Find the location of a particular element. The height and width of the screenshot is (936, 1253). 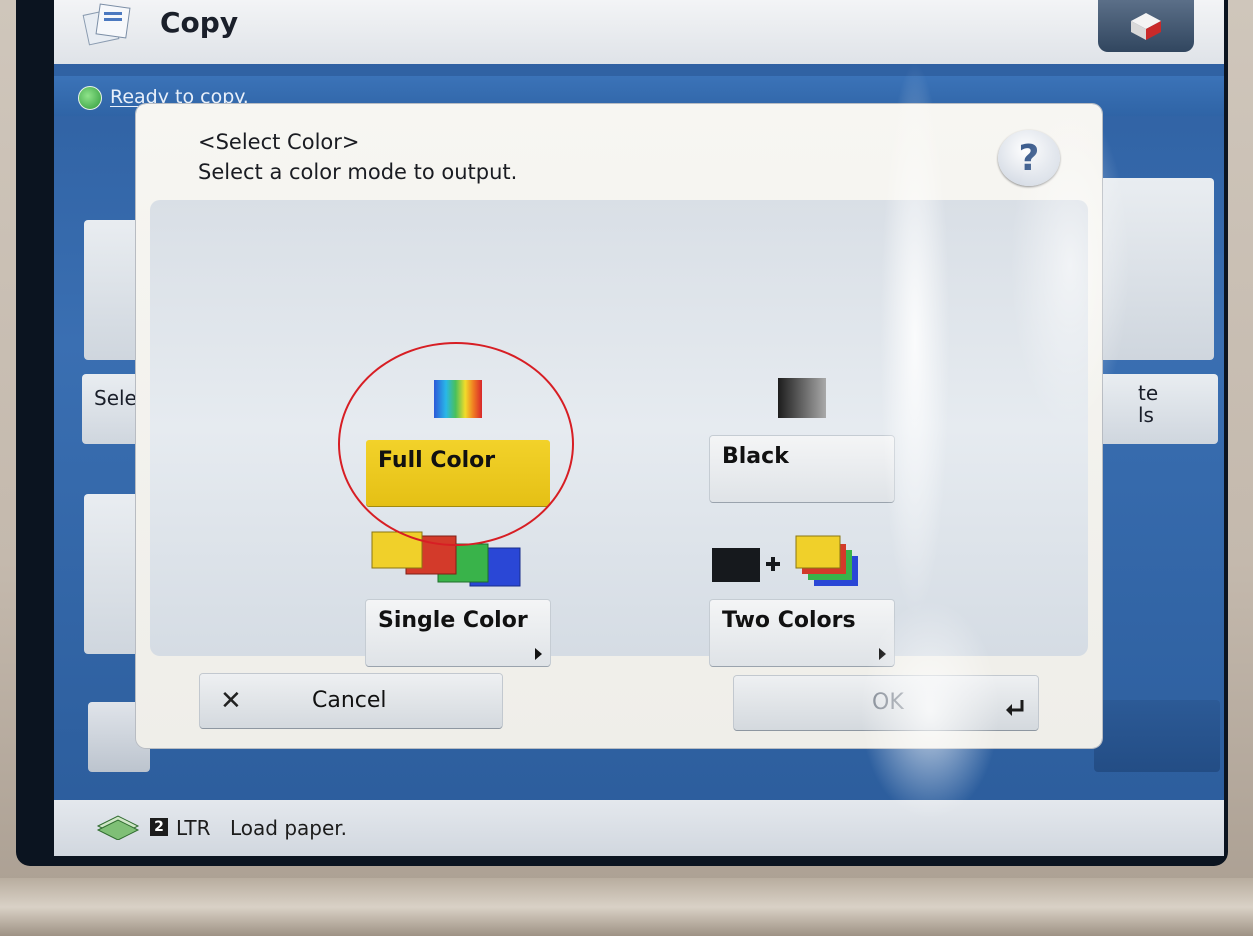

status-monitor-button is located at coordinates (1146, 26).